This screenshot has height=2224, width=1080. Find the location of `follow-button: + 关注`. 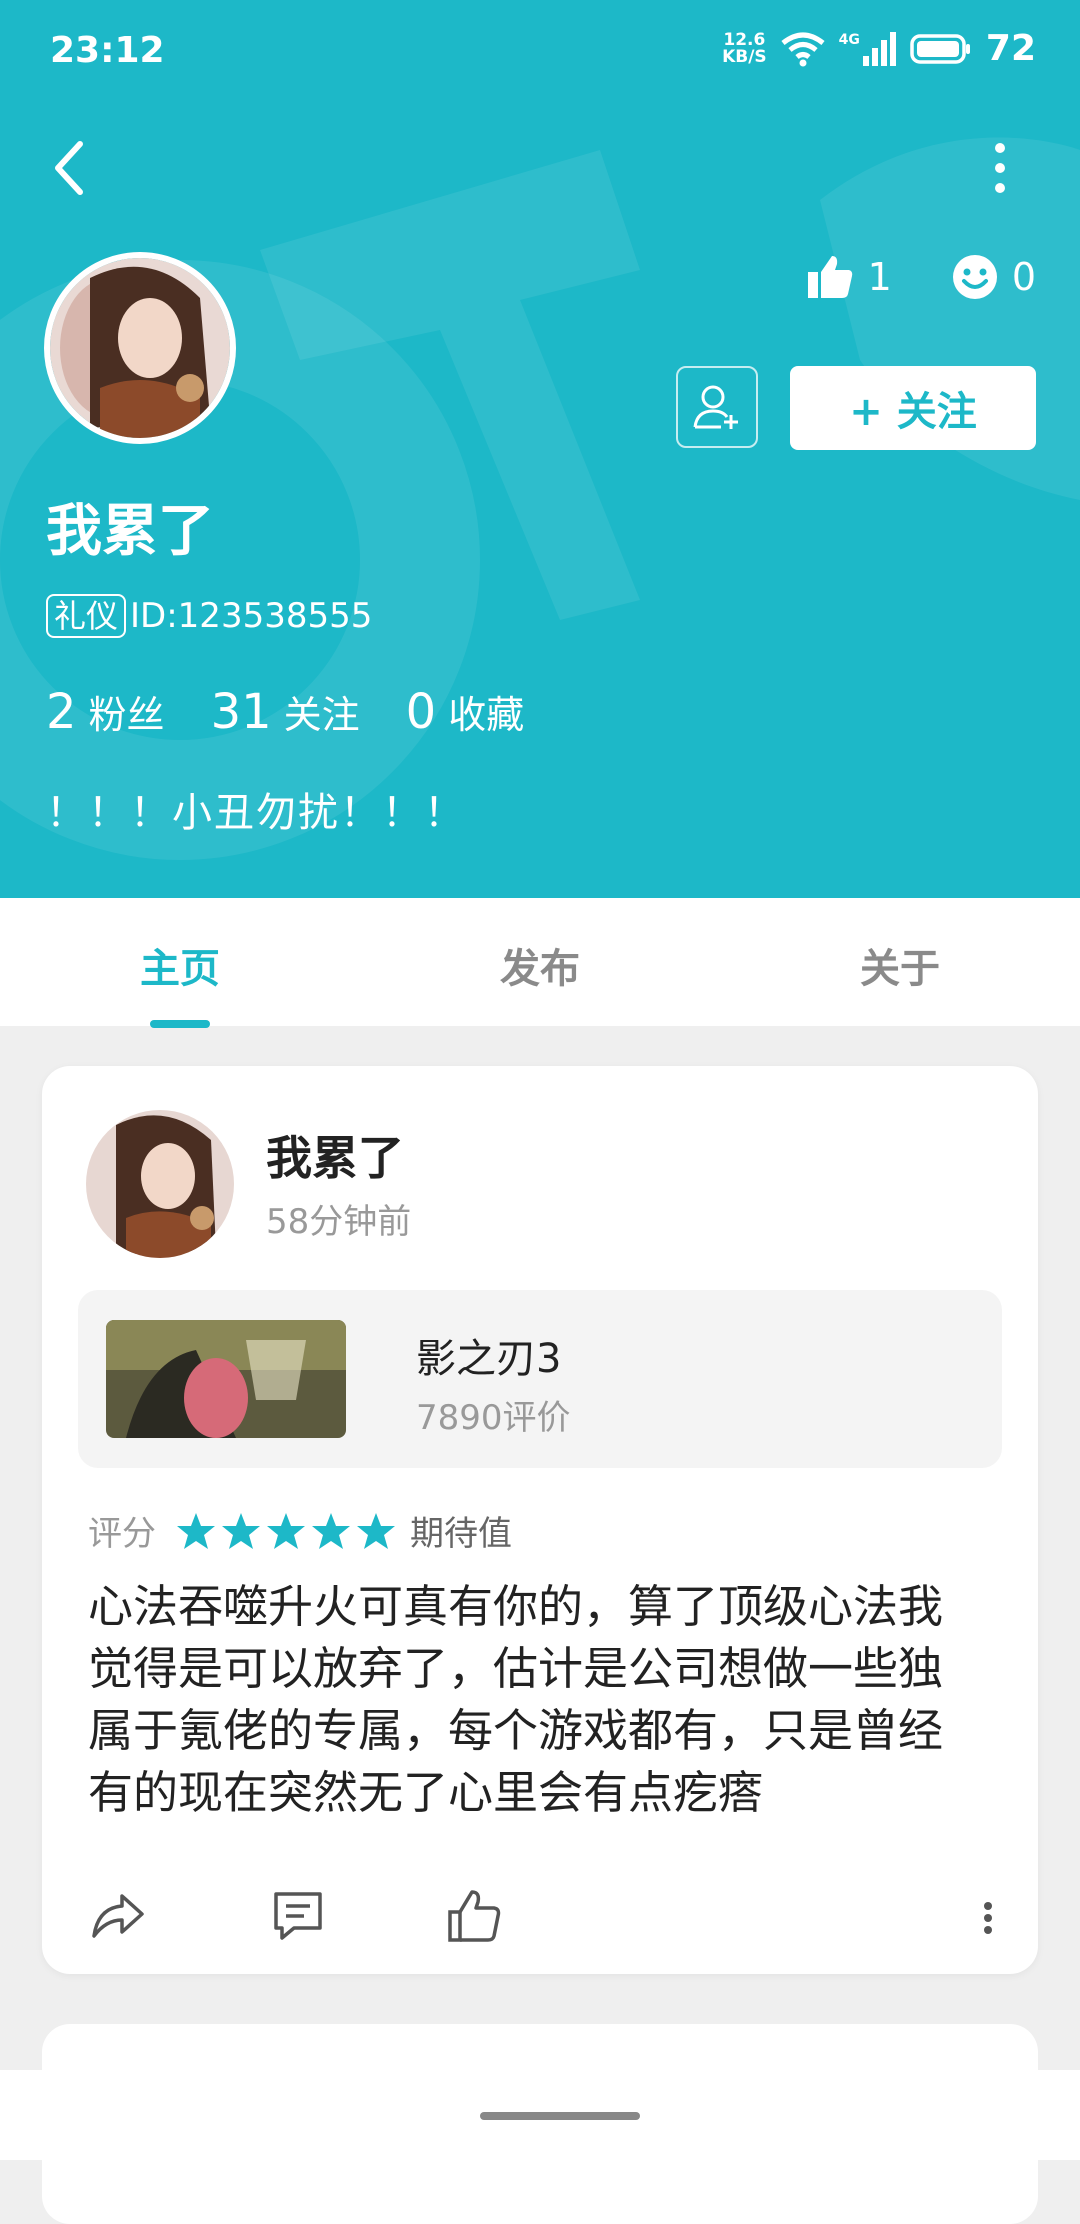

follow-button: + 关注 is located at coordinates (913, 408).